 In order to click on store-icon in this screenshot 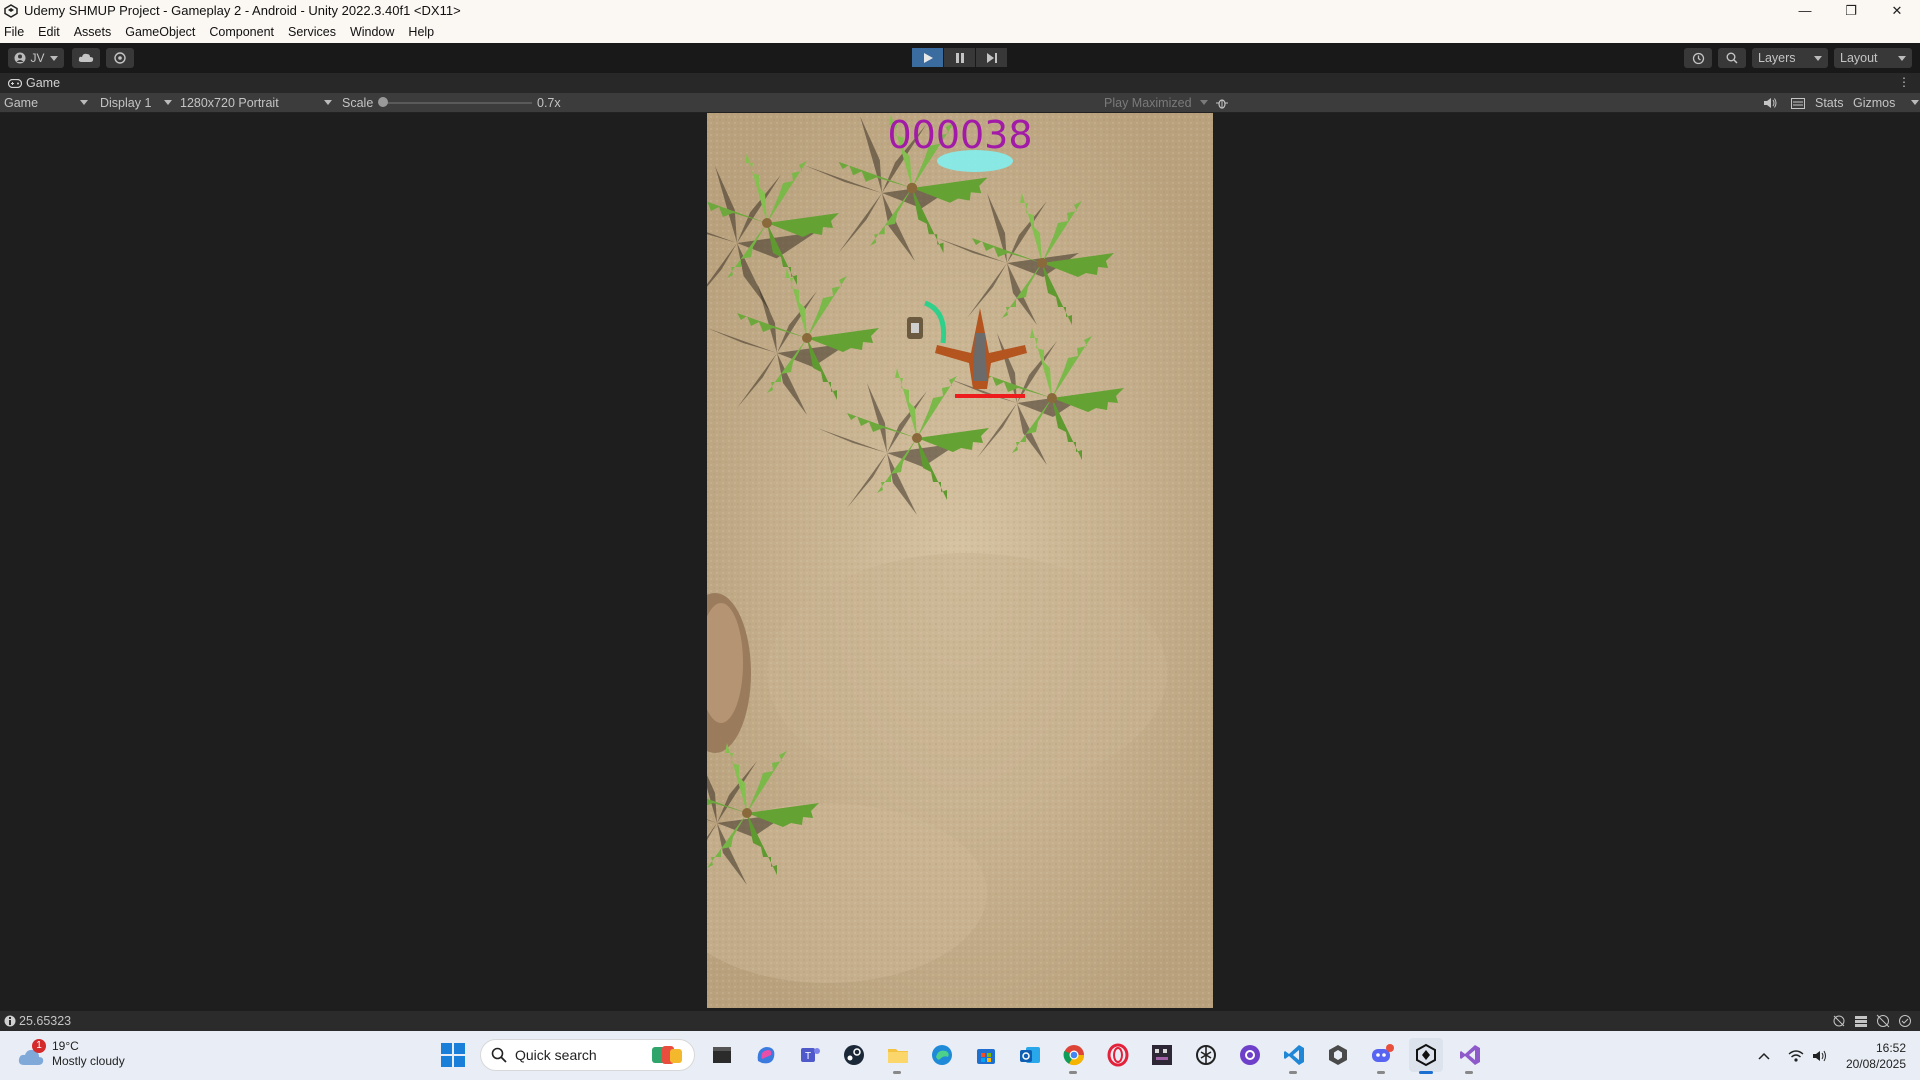, I will do `click(986, 1055)`.